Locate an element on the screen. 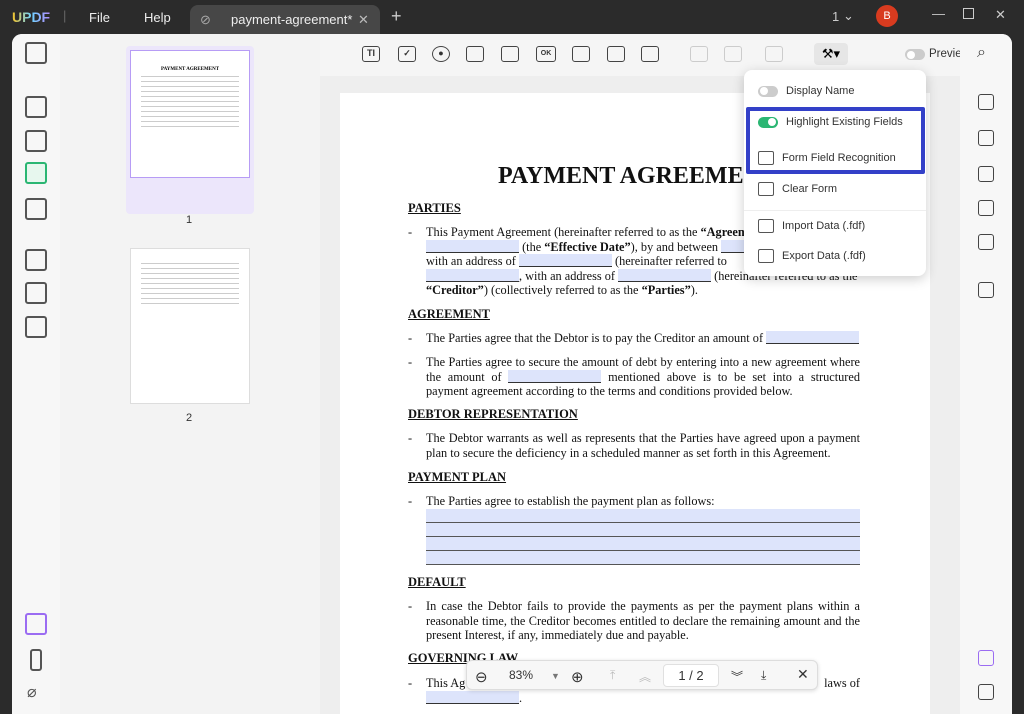 This screenshot has height=714, width=1024. next-page-icon: ︾ is located at coordinates (737, 676).